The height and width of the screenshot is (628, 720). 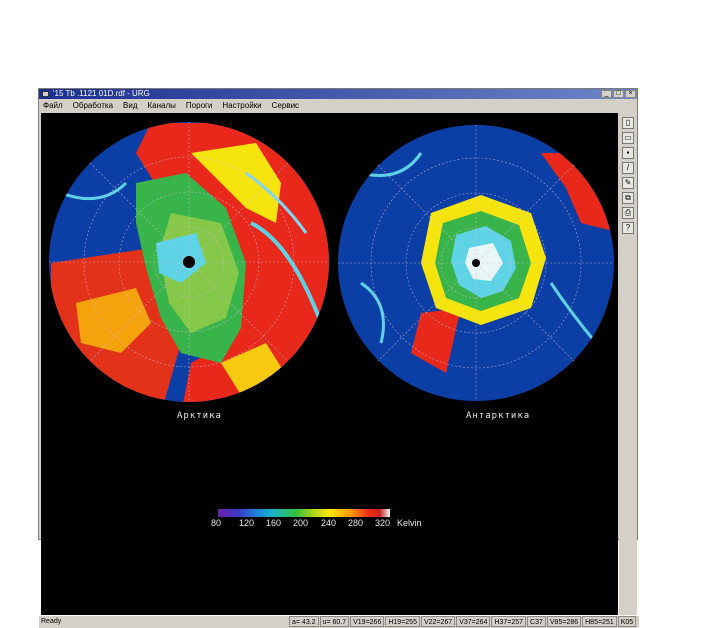 I want to click on temperature-colorbar, so click(x=304, y=513).